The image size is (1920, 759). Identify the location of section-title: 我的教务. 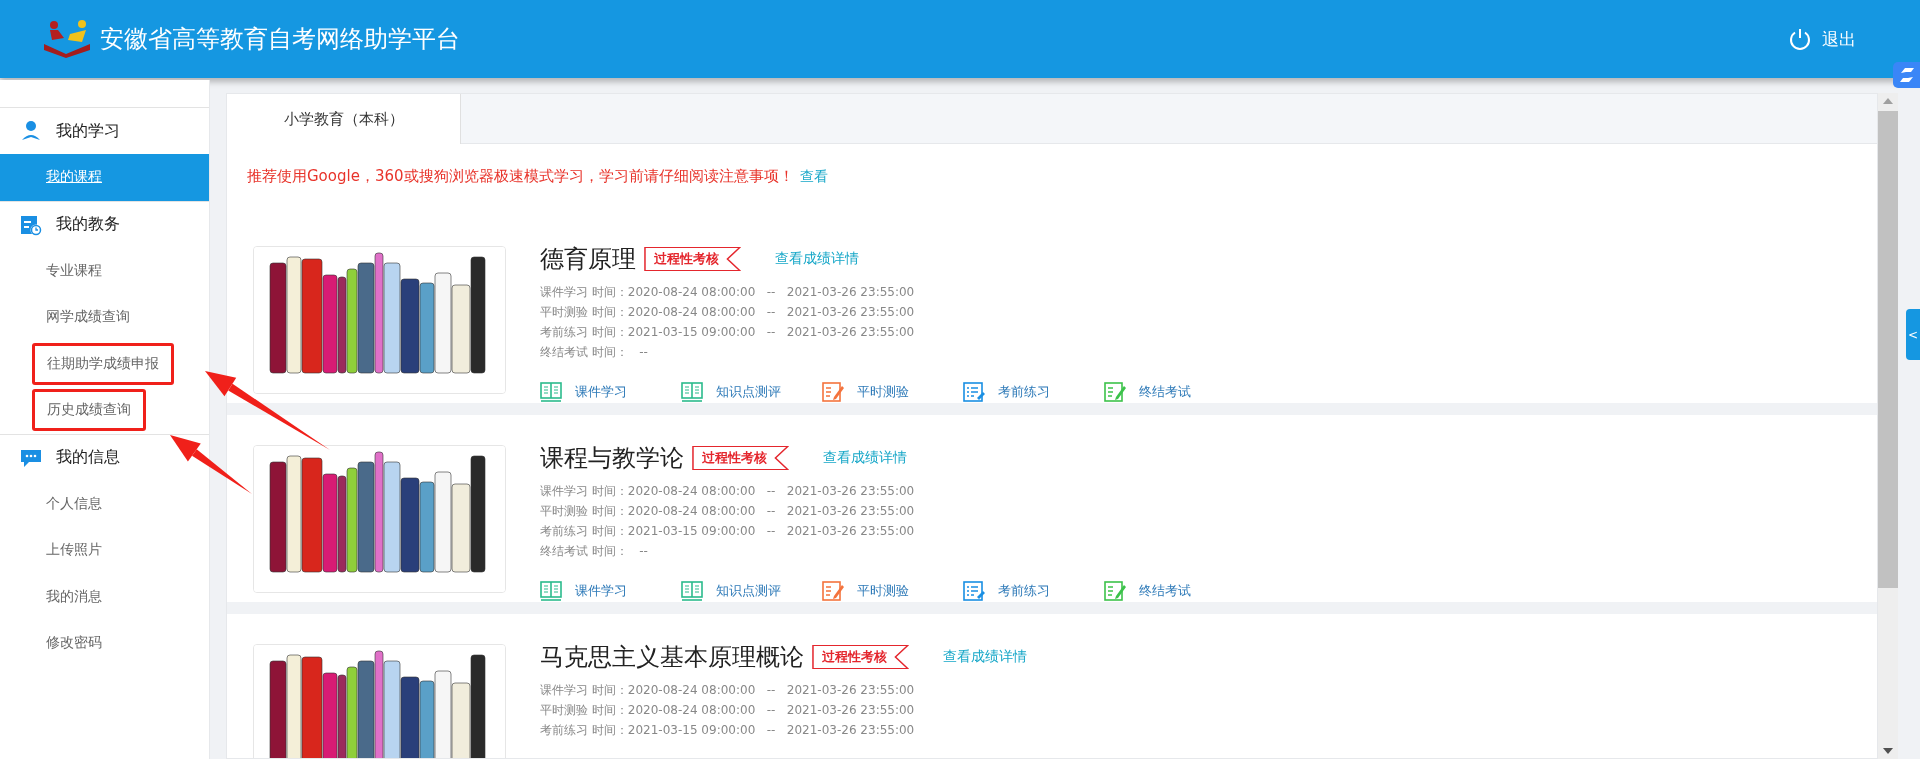
(88, 224).